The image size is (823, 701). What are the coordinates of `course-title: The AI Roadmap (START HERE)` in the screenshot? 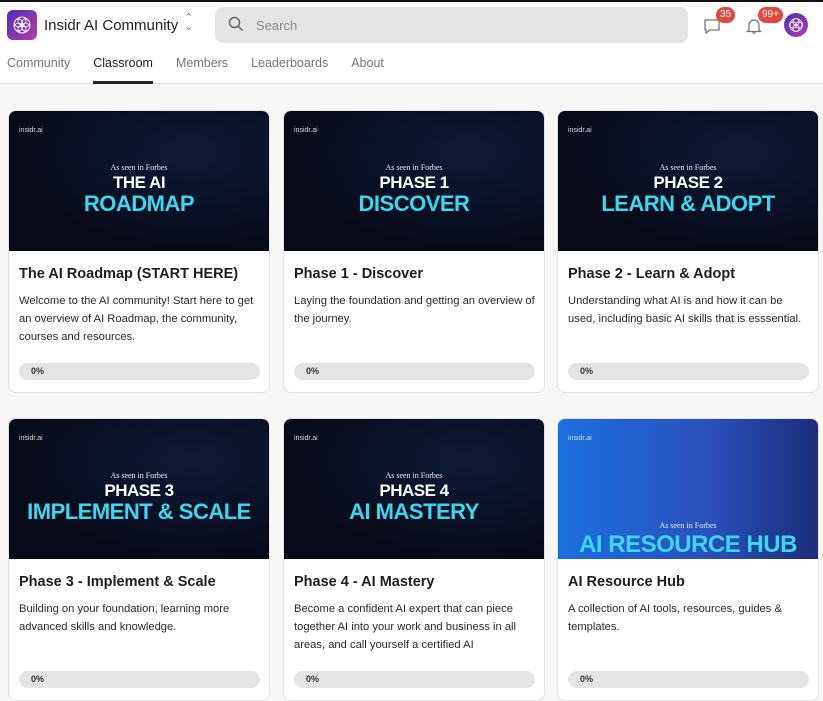 It's located at (128, 274).